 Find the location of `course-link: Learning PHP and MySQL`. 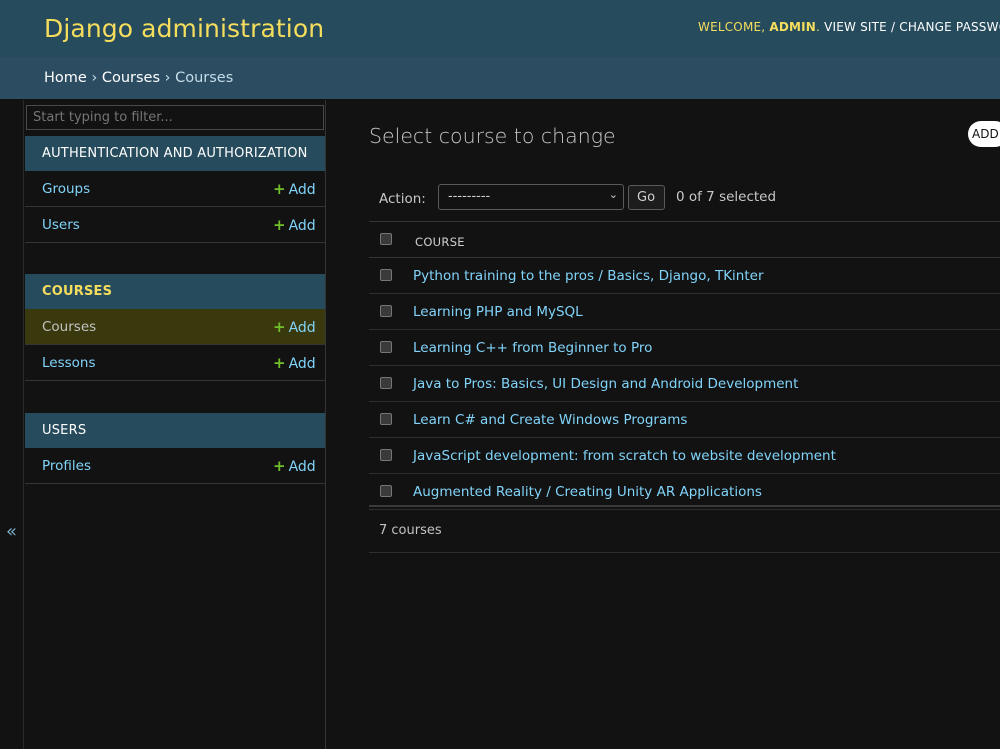

course-link: Learning PHP and MySQL is located at coordinates (498, 312).